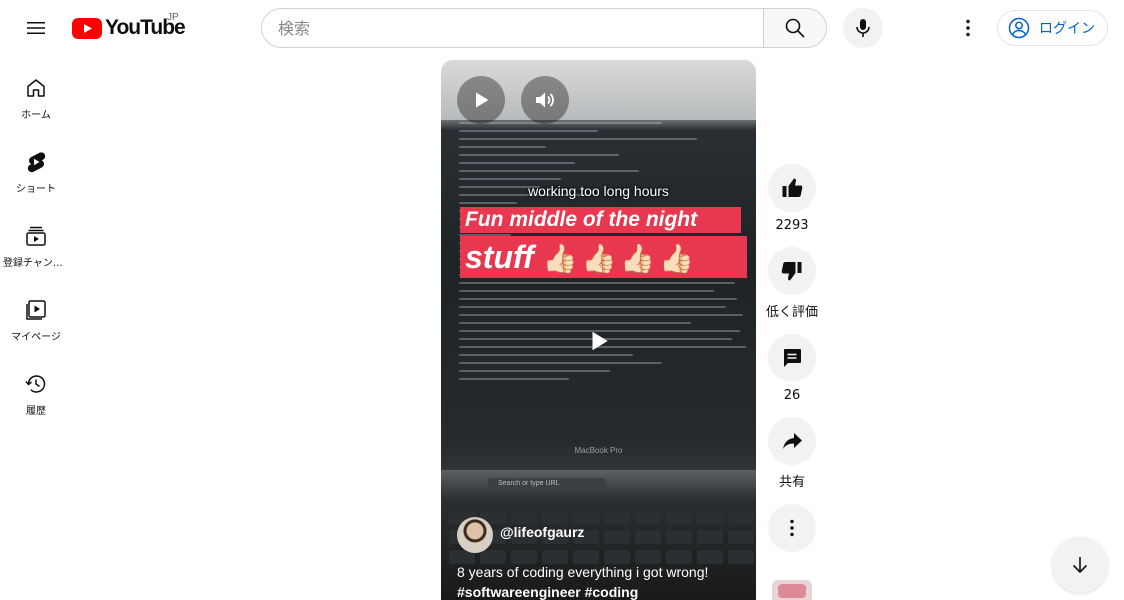  I want to click on sidebar-item-label: 登録チャンネル, so click(36, 263).